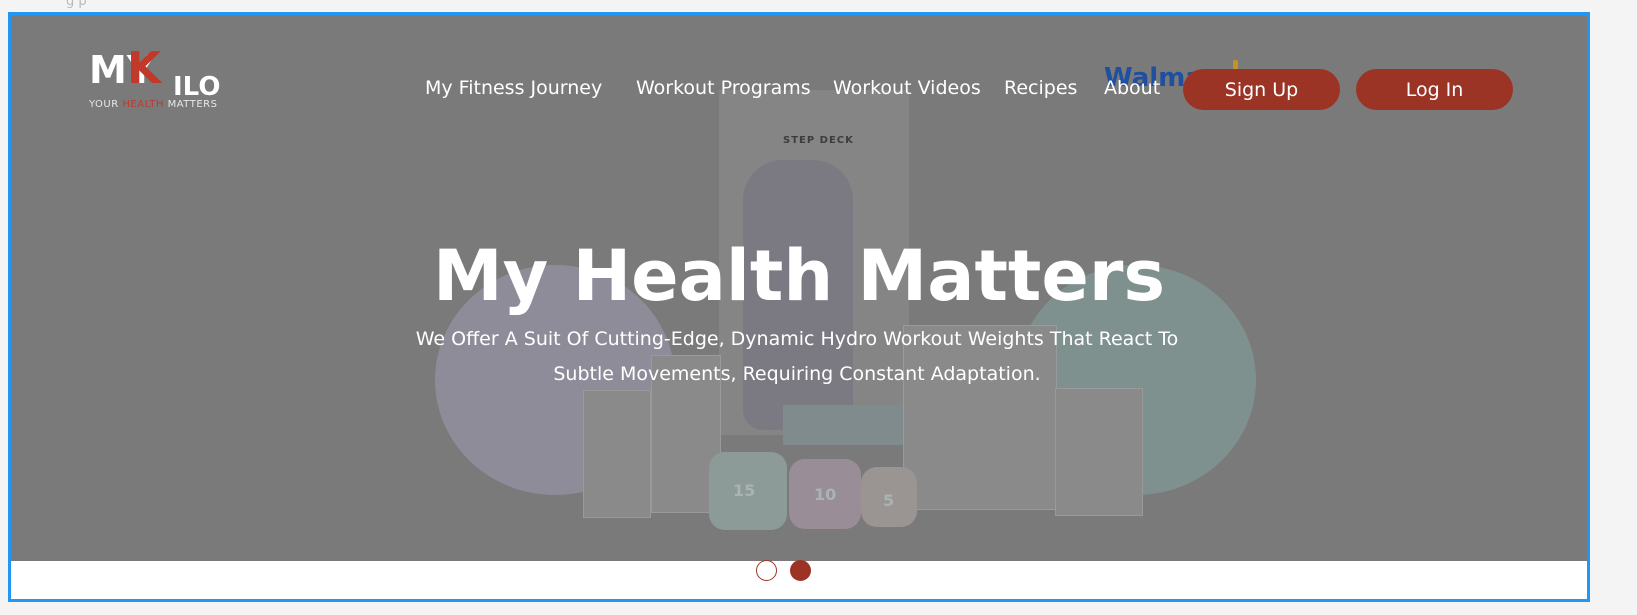 The height and width of the screenshot is (615, 1637). What do you see at coordinates (617, 454) in the screenshot?
I see `product-box-ankle-weights` at bounding box center [617, 454].